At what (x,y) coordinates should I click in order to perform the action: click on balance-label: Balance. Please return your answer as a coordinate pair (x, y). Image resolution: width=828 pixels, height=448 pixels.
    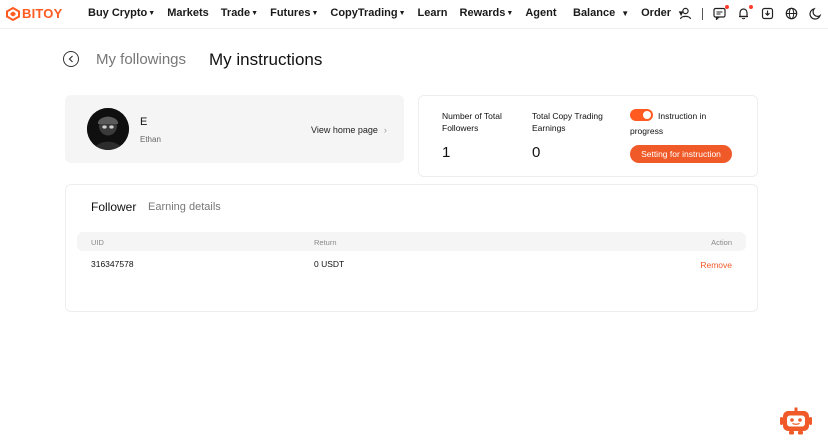
    Looking at the image, I should click on (594, 13).